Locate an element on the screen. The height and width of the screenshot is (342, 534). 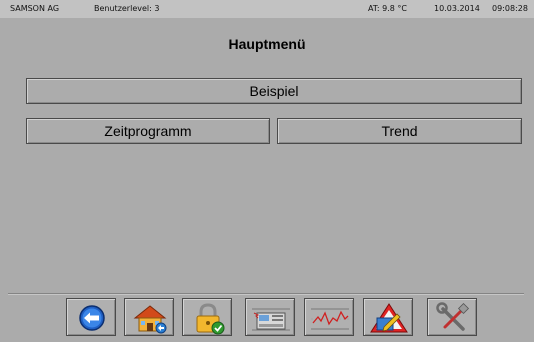
date: 10.03.2014 is located at coordinates (457, 8).